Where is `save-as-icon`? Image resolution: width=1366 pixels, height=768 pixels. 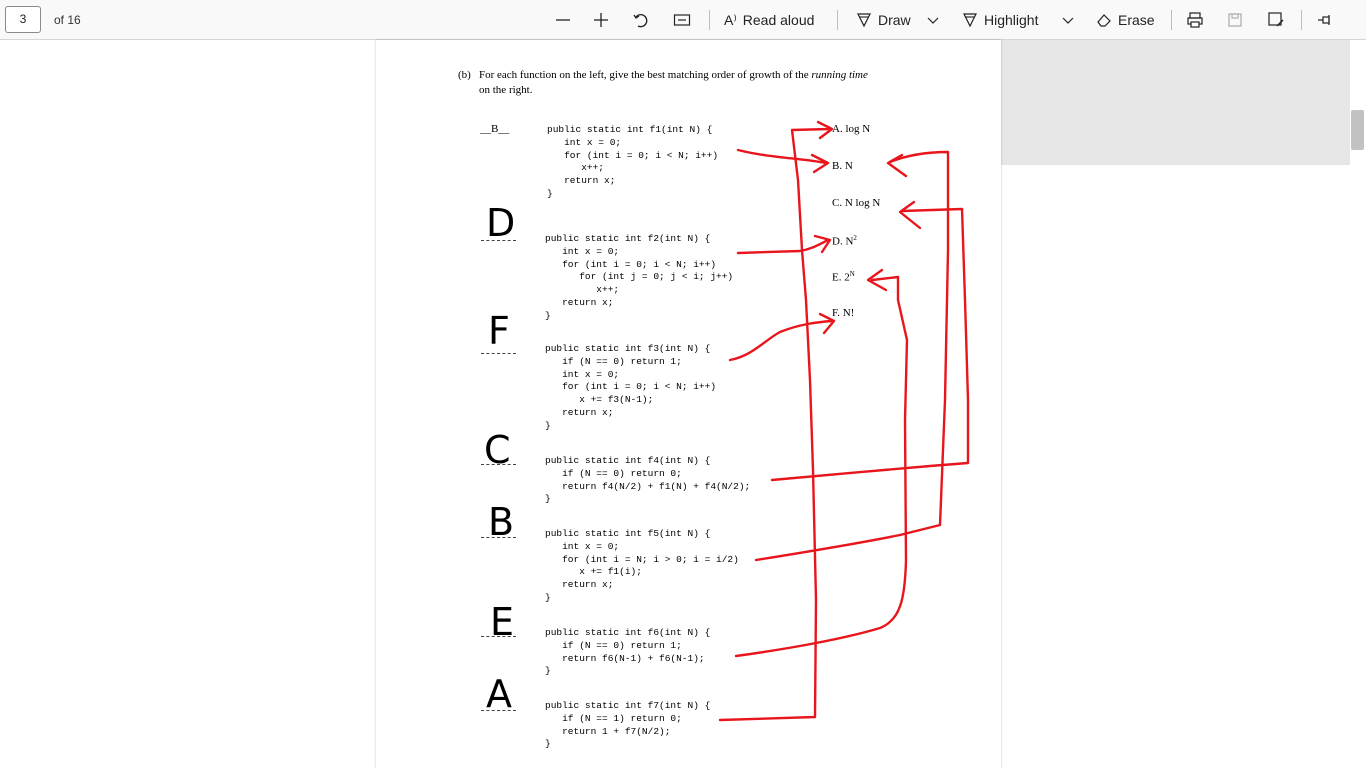
save-as-icon is located at coordinates (1276, 19).